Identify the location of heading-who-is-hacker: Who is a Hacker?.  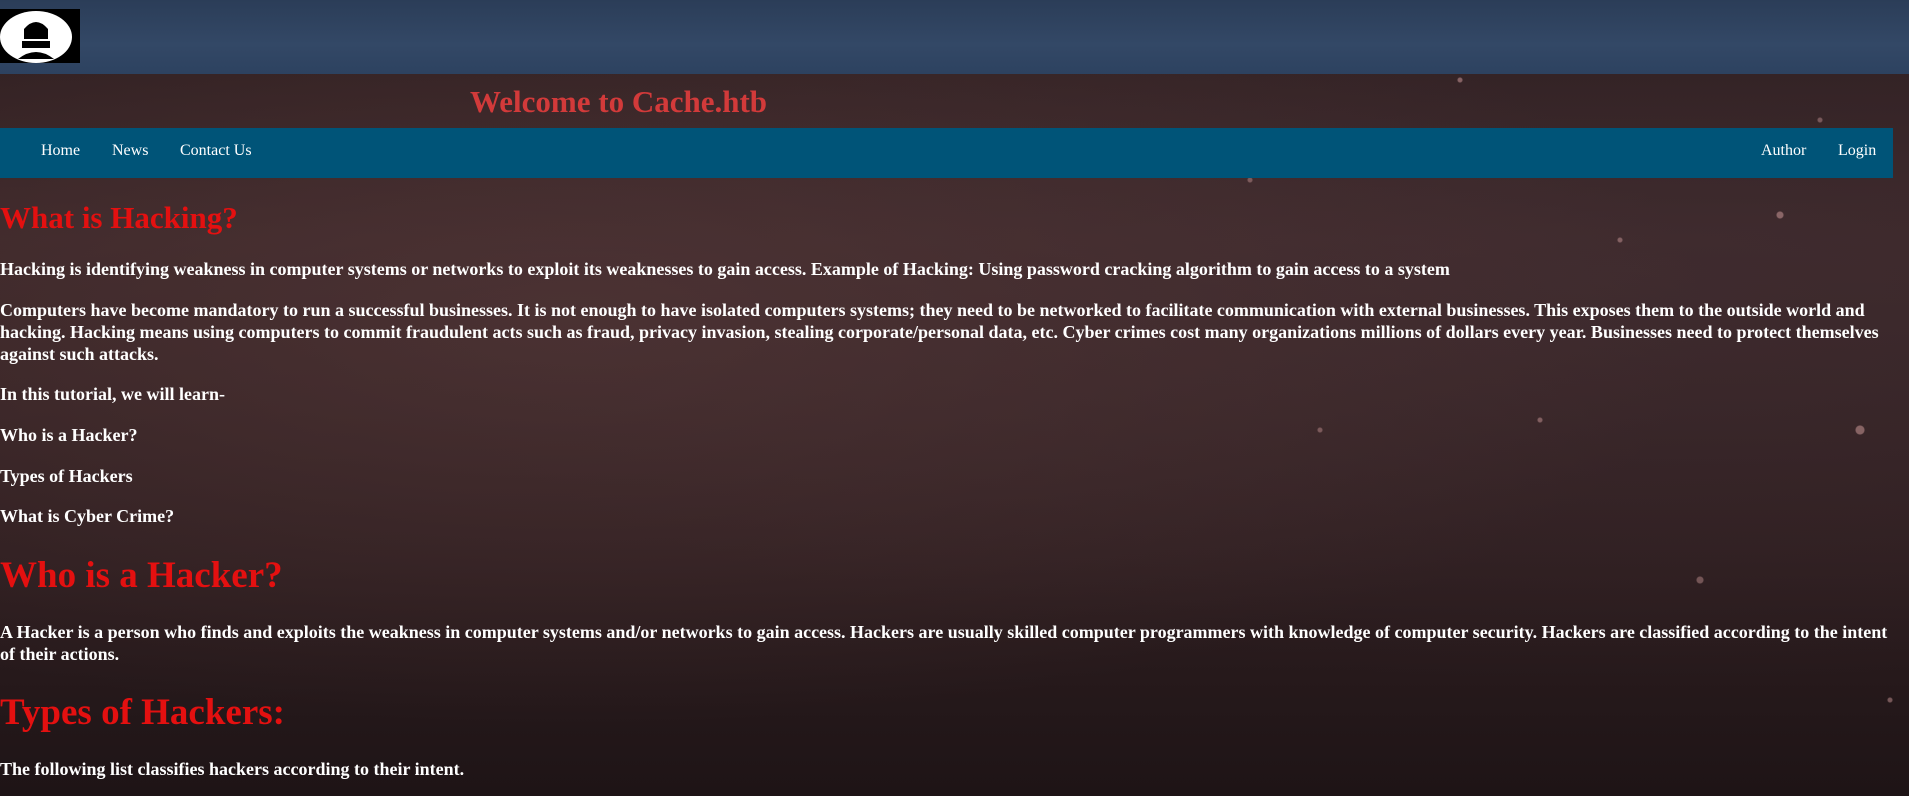
(141, 575).